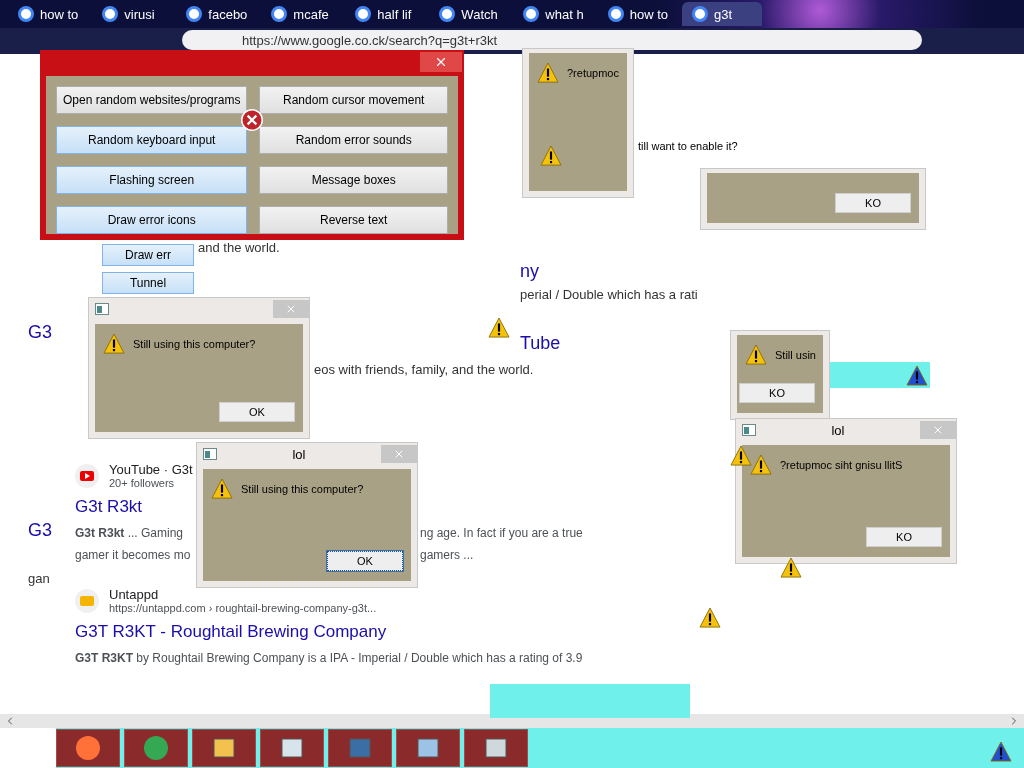 This screenshot has height=768, width=1024. Describe the element at coordinates (353, 100) in the screenshot. I see `control-button: Random cursor movement` at that location.